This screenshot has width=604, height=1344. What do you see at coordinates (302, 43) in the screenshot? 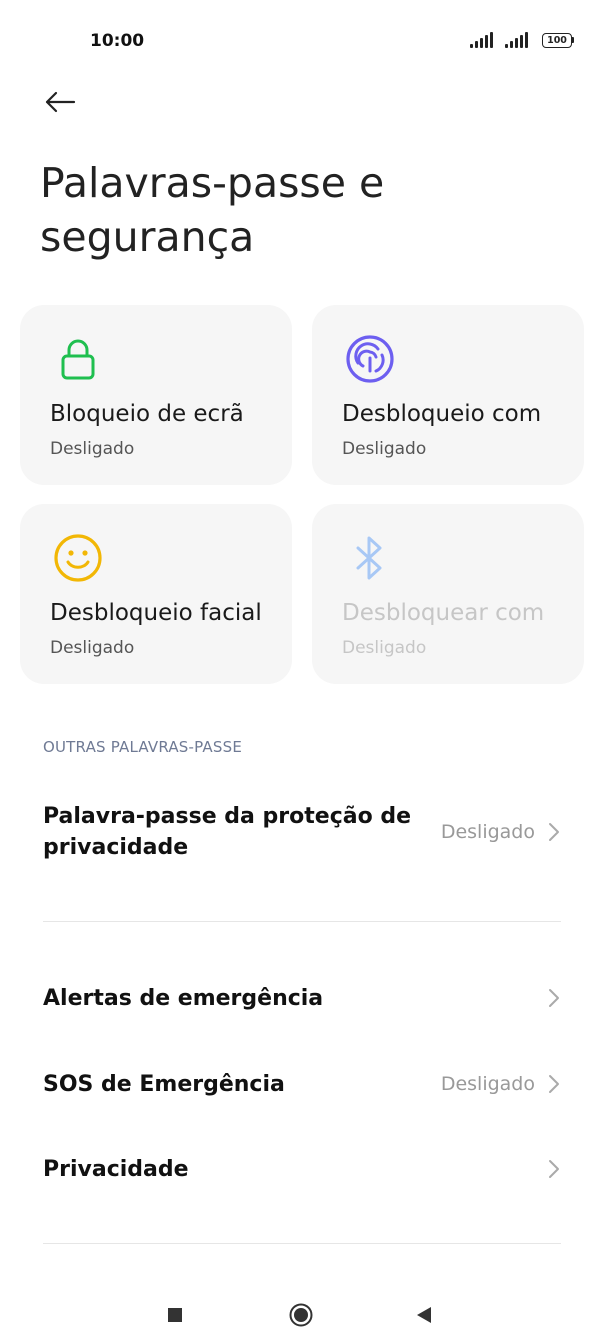
I see `status-bar: 10:00 100` at bounding box center [302, 43].